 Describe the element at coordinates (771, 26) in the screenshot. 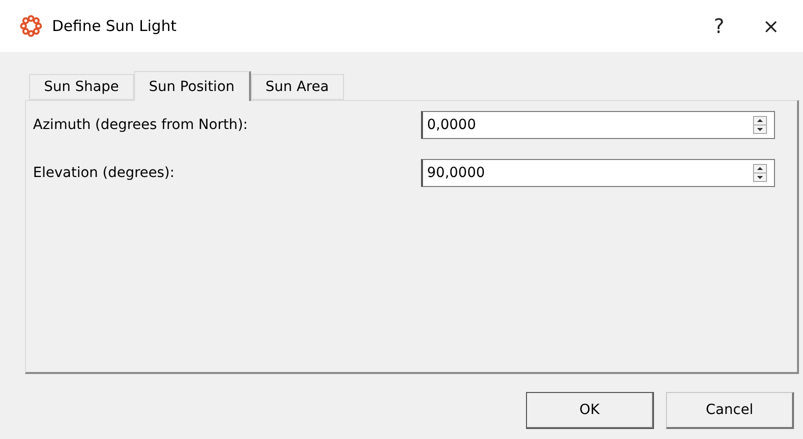

I see `close-button: ×` at that location.